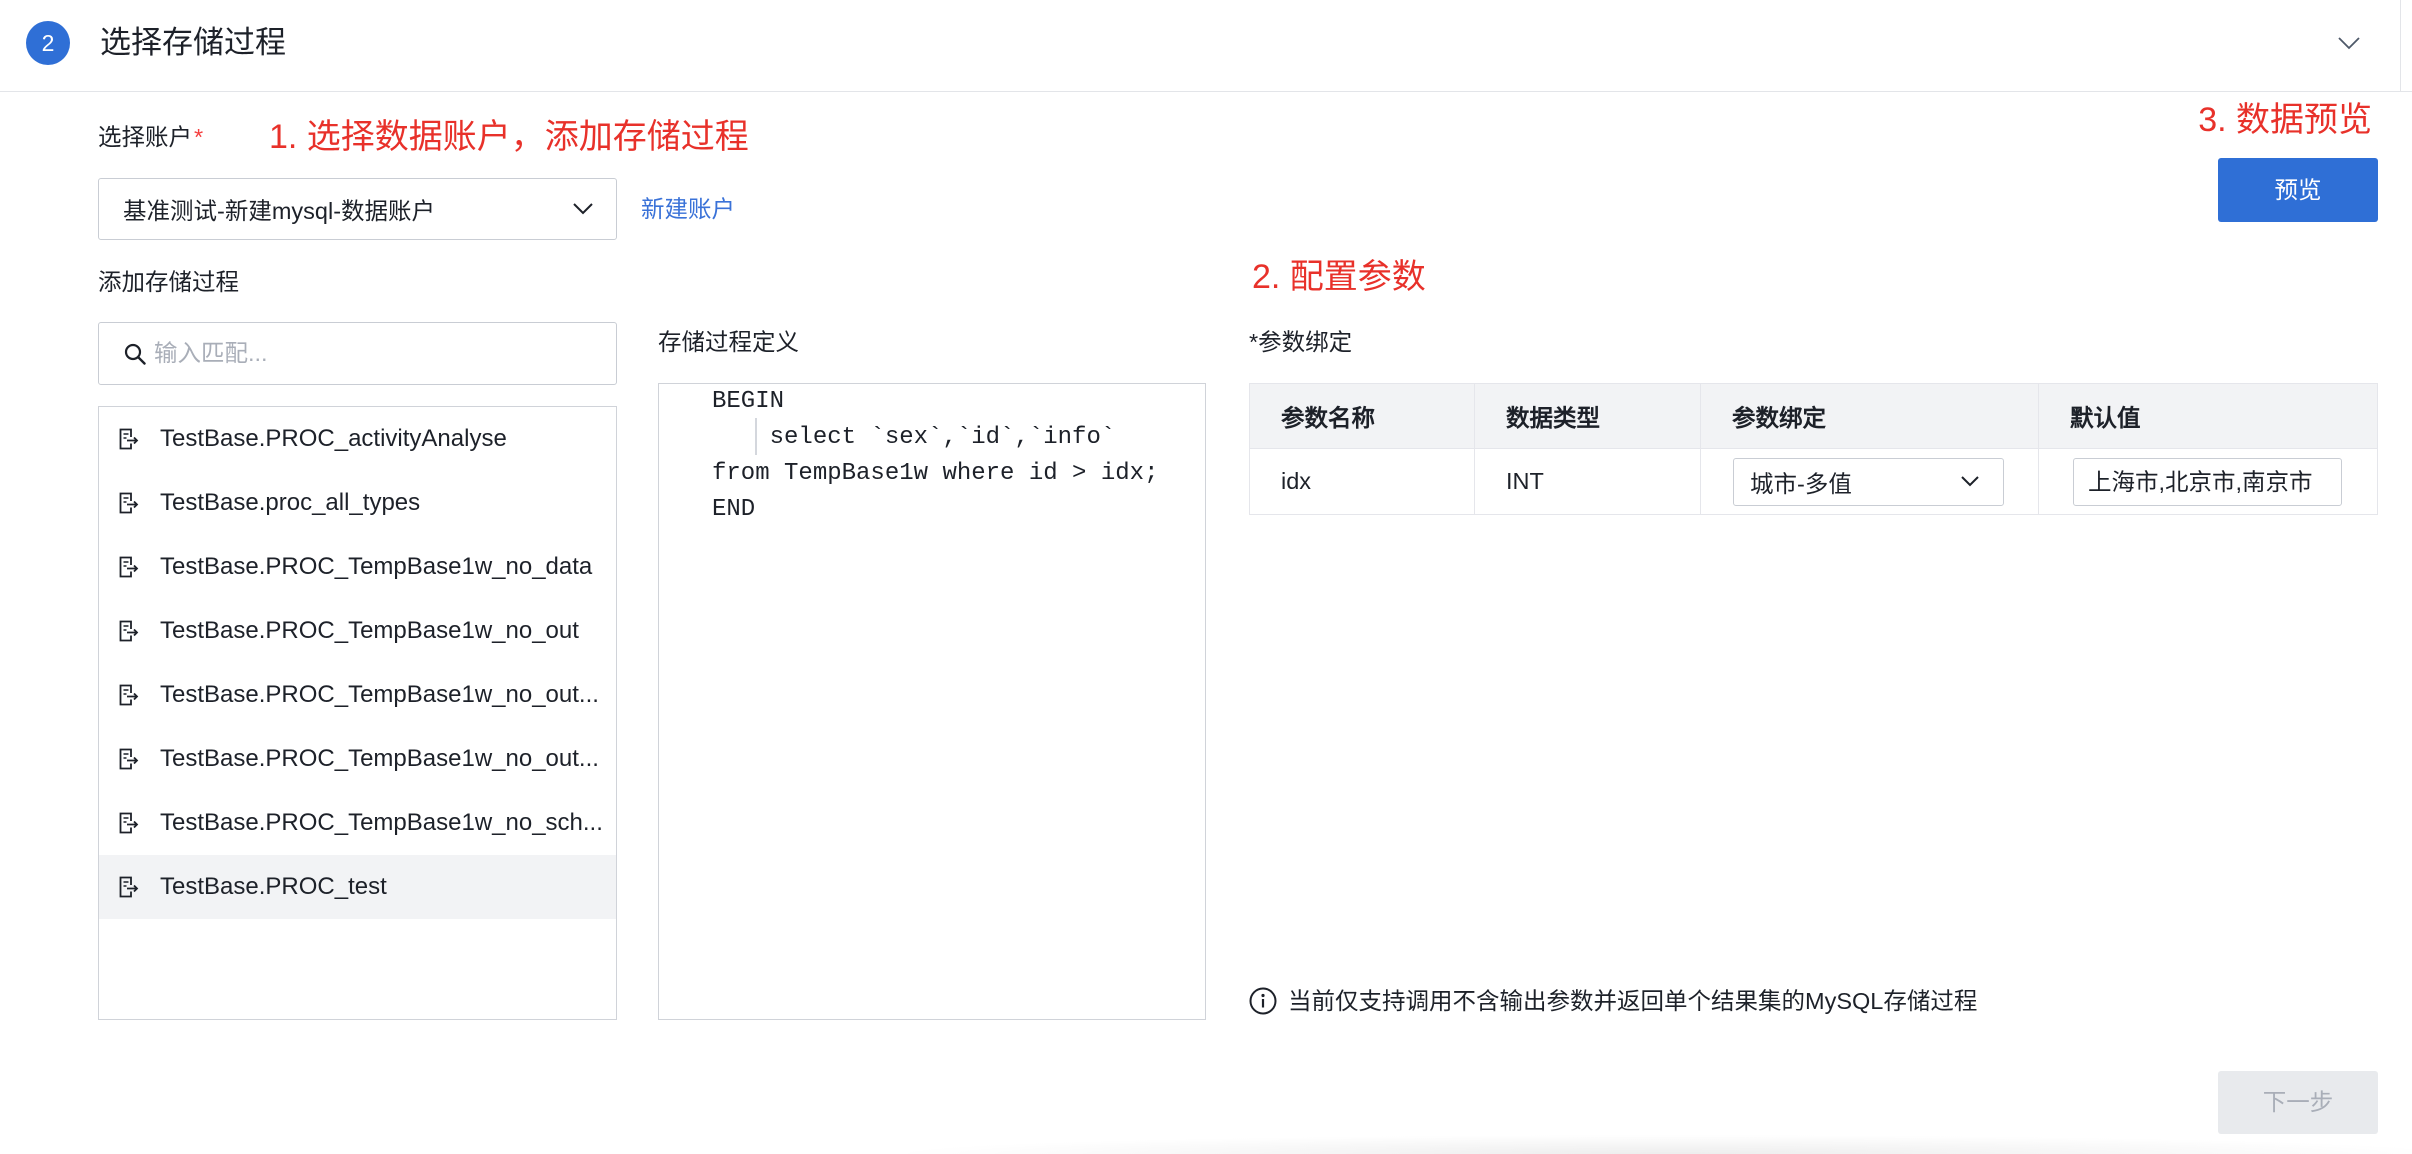  I want to click on account-label: 选择账户*, so click(150, 137).